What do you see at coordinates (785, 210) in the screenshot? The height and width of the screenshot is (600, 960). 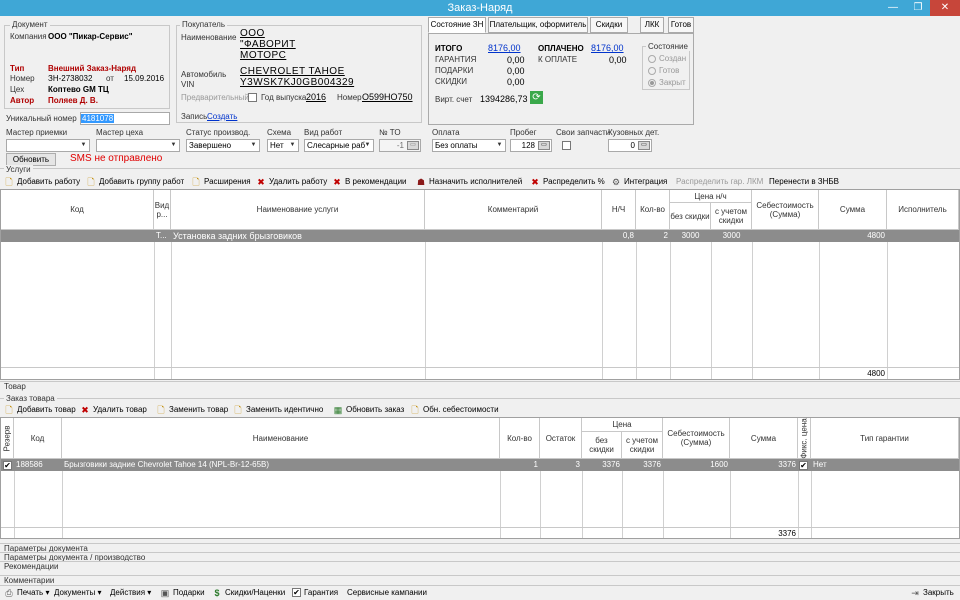 I see `col-cost: Себестоимость (Сумма)` at bounding box center [785, 210].